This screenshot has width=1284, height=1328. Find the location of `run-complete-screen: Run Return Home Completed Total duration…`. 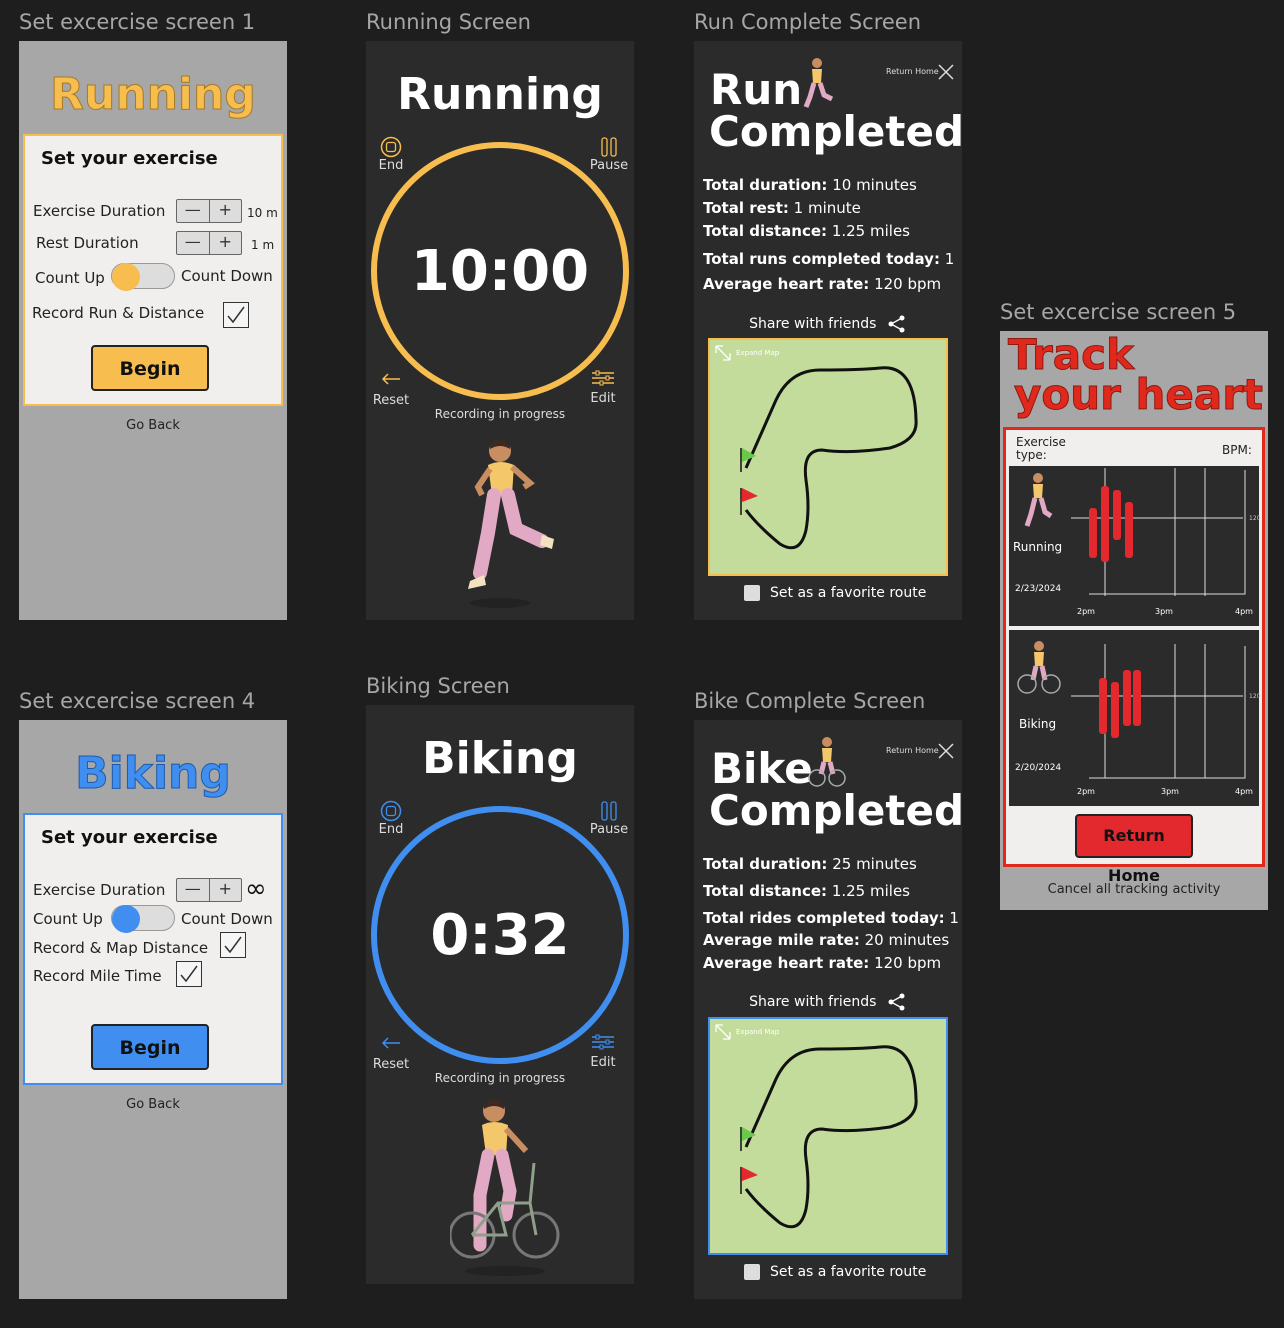

run-complete-screen: Run Return Home Completed Total duration… is located at coordinates (828, 330).